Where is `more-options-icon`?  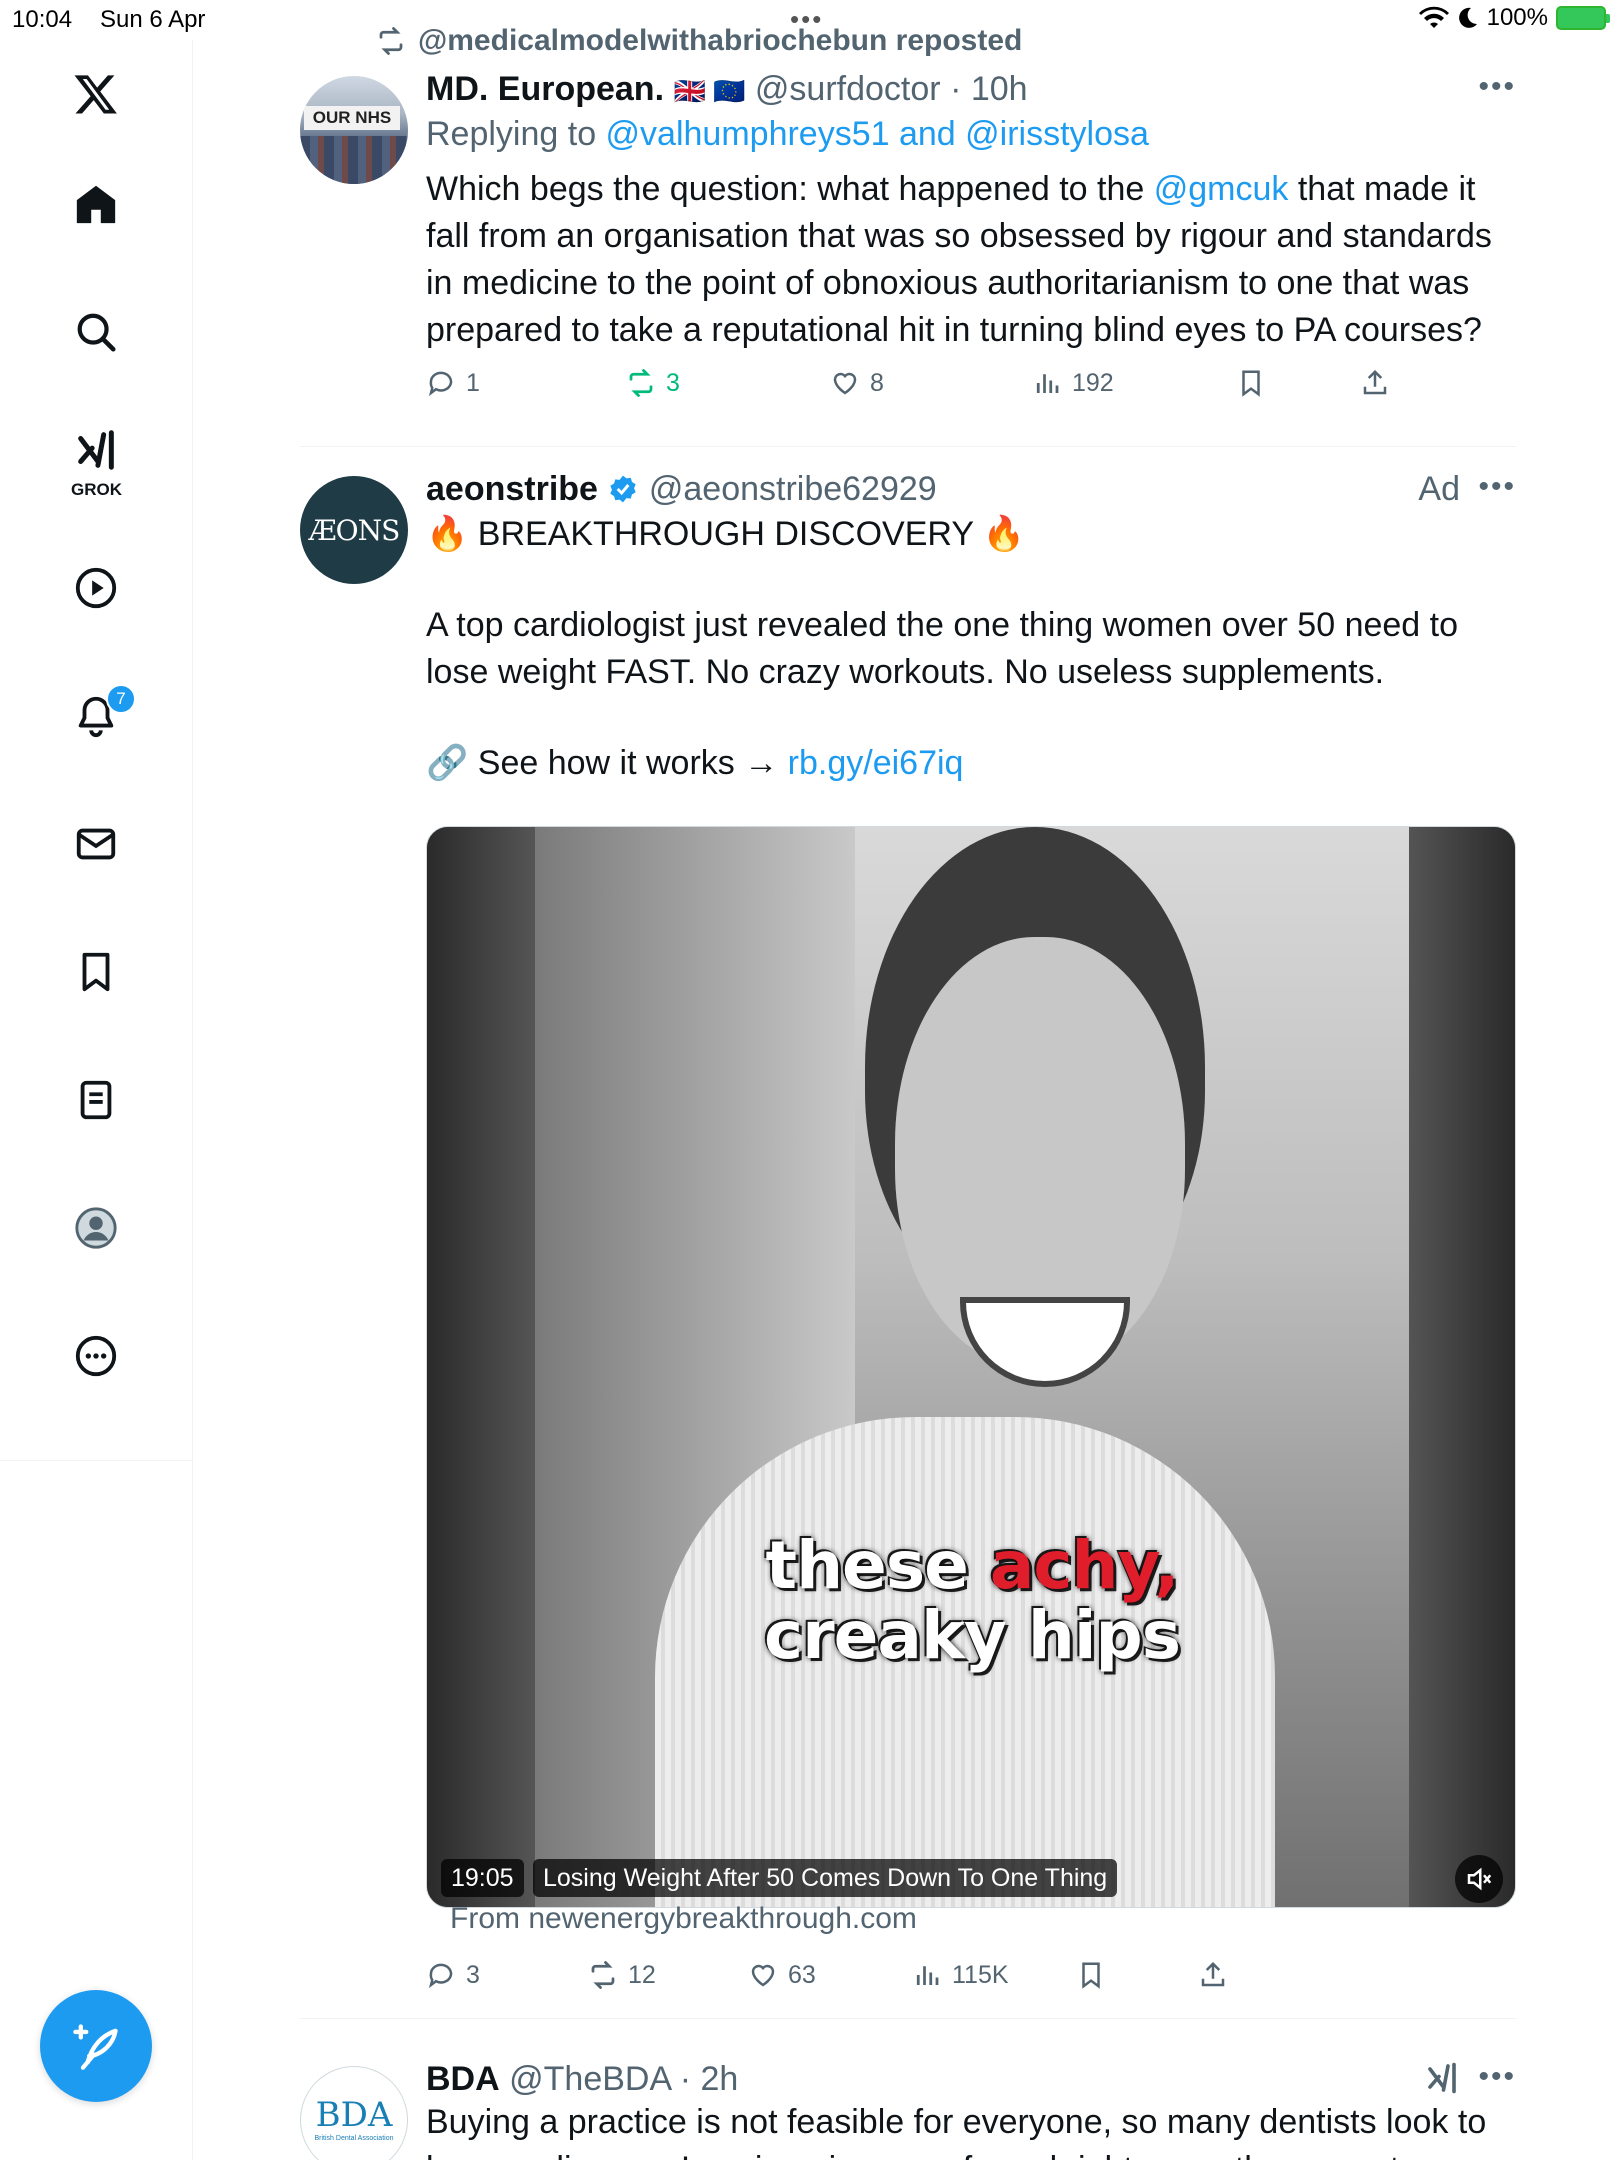
more-options-icon is located at coordinates (96, 1356).